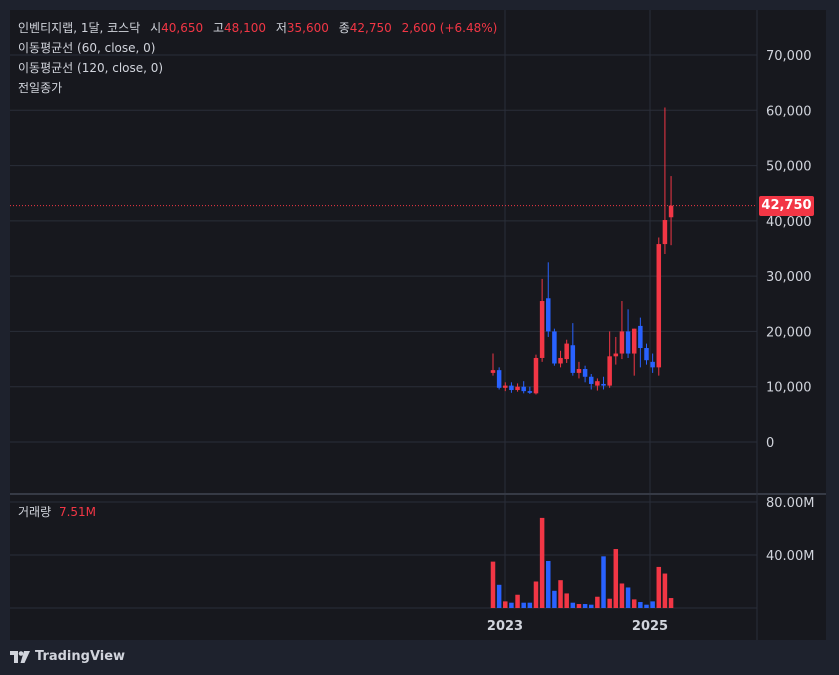 This screenshot has height=675, width=839. What do you see at coordinates (789, 332) in the screenshot?
I see `price-tick-label: 20,000` at bounding box center [789, 332].